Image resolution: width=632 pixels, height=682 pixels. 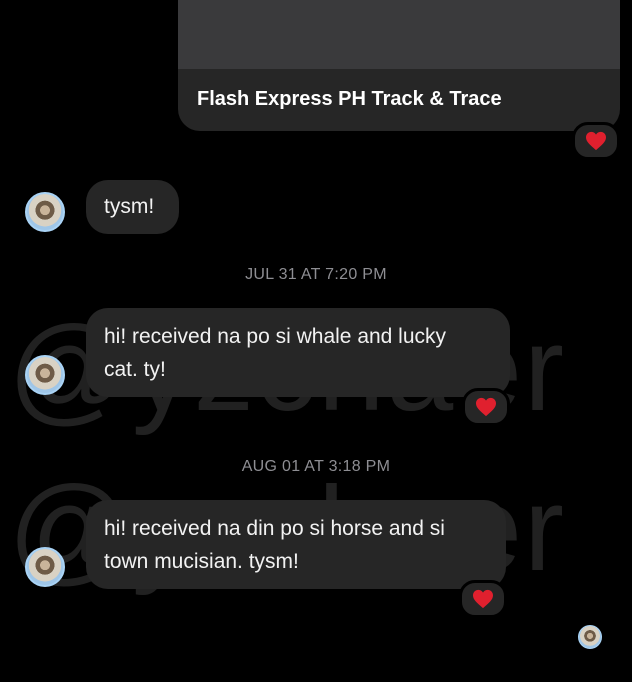 I want to click on link-preview-image, so click(x=399, y=34).